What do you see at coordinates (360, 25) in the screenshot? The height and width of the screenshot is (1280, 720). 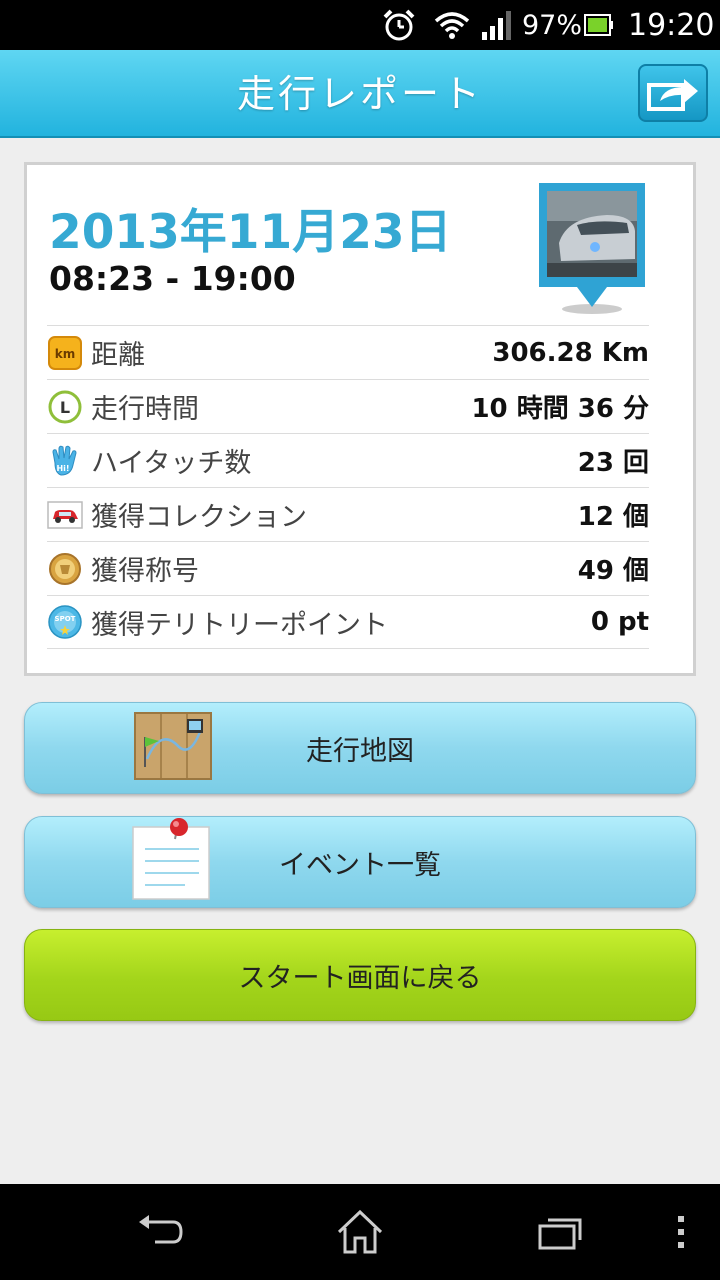 I see `status-bar: 97% 19:20` at bounding box center [360, 25].